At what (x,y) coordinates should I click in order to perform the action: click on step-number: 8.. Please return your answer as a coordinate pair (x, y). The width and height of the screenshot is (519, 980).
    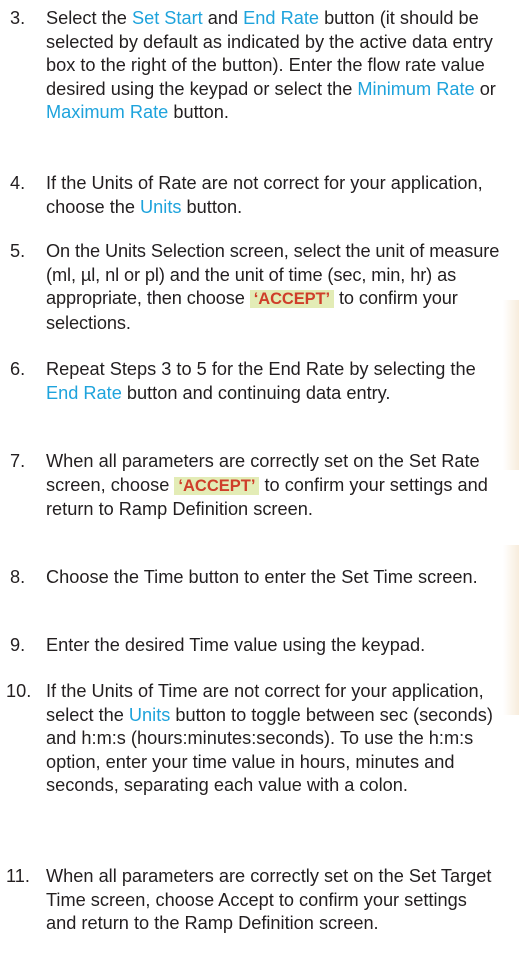
    Looking at the image, I should click on (18, 577).